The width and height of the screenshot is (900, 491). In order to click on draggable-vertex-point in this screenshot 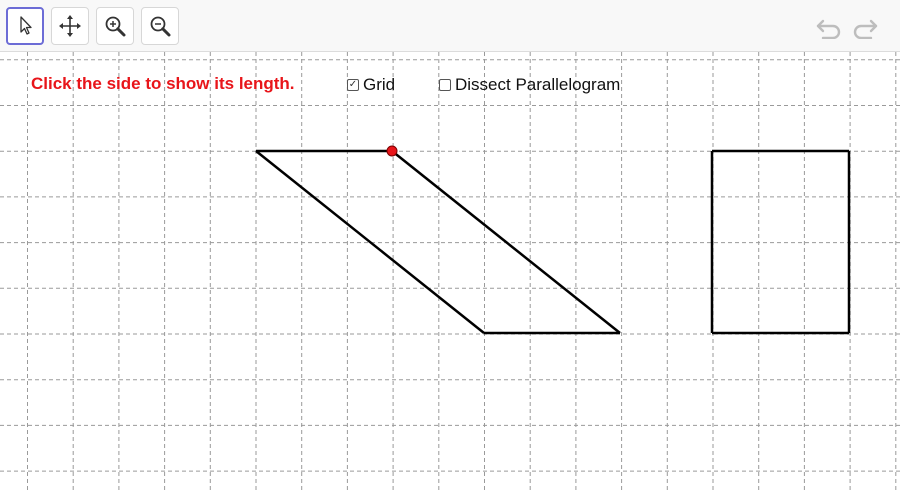, I will do `click(392, 151)`.